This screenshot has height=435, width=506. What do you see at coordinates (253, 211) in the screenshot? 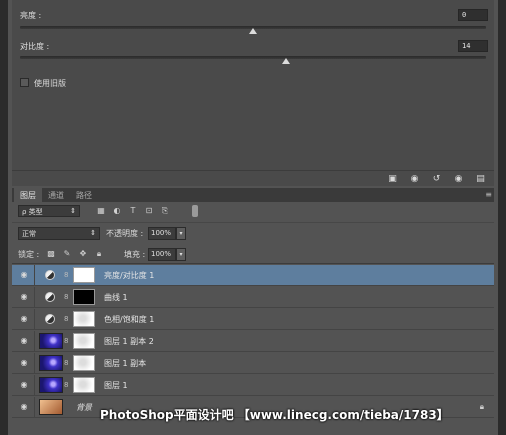
I see `layer-filter-row: ρ 类型 ⇕ ▦ ◐ T ⊡ ⎘` at bounding box center [253, 211].